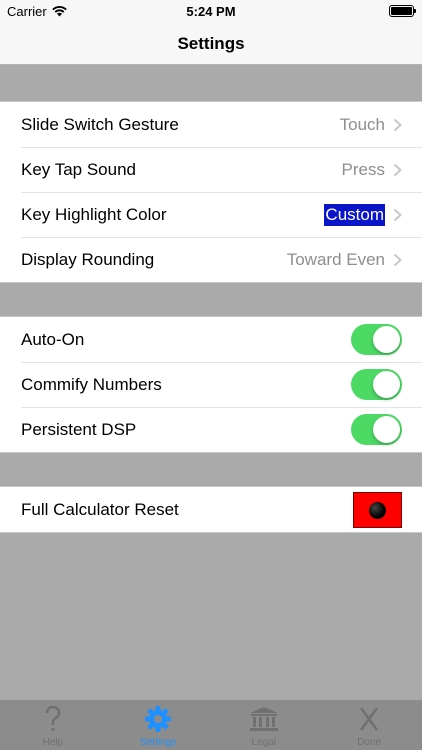  What do you see at coordinates (211, 429) in the screenshot?
I see `persistent-dsp-row: Persistent DSP` at bounding box center [211, 429].